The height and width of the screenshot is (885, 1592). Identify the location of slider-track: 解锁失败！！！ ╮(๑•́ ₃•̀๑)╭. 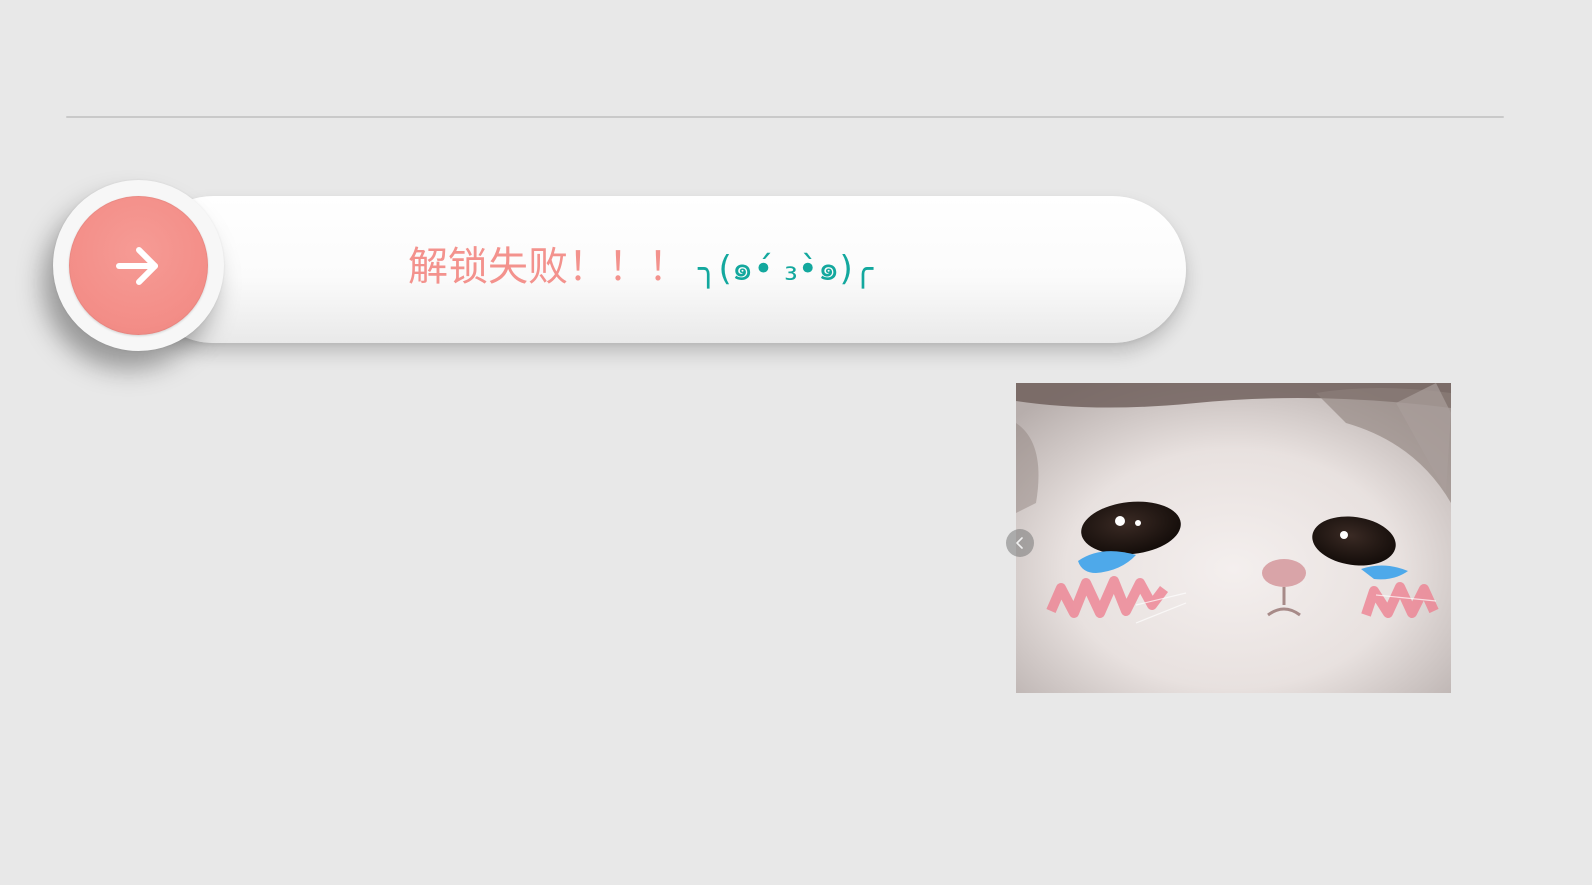
(663, 269).